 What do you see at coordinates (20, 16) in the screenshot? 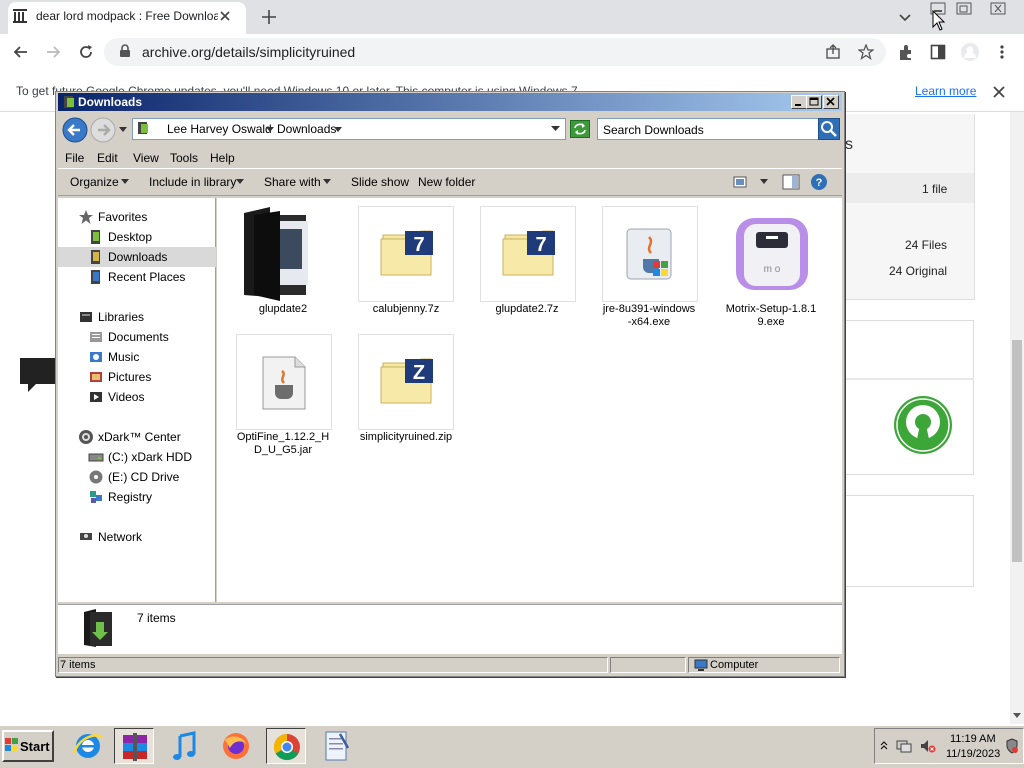
I see `archive-favicon-icon` at bounding box center [20, 16].